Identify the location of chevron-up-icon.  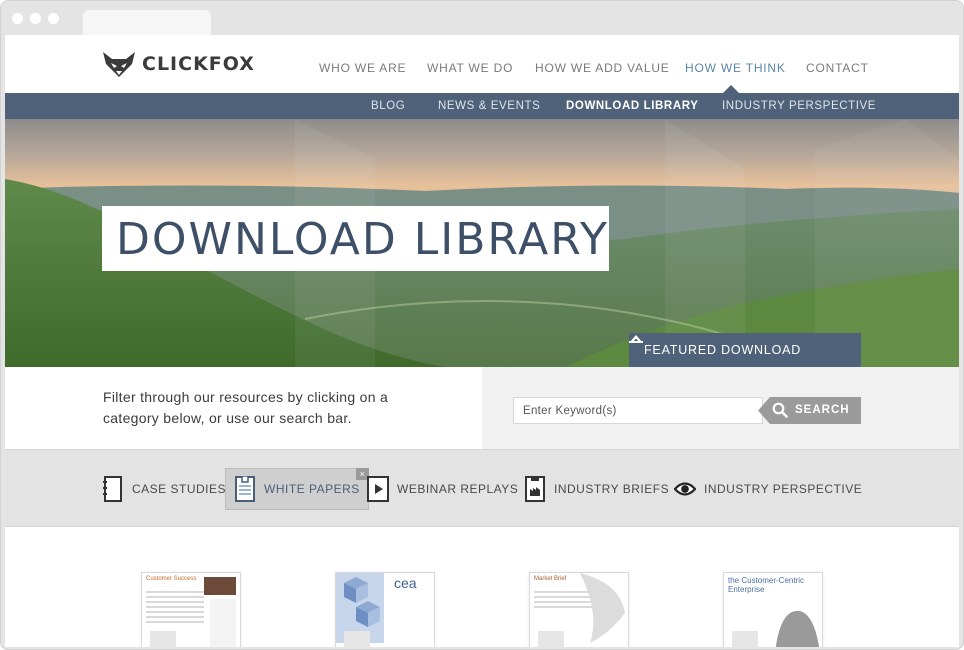
(636, 339).